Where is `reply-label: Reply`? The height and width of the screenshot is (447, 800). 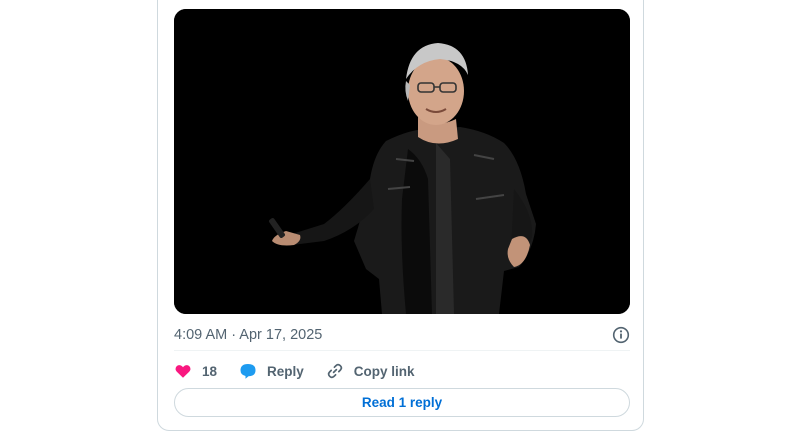
reply-label: Reply is located at coordinates (285, 371).